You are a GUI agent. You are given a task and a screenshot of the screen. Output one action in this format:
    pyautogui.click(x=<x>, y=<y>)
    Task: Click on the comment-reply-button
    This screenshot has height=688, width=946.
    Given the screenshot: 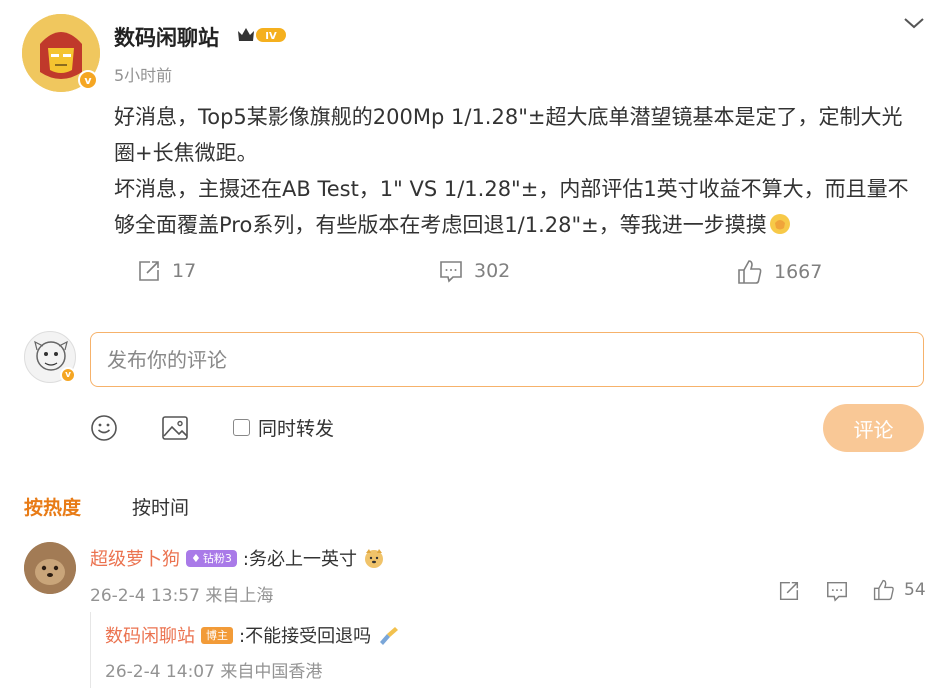 What is the action you would take?
    pyautogui.click(x=837, y=593)
    